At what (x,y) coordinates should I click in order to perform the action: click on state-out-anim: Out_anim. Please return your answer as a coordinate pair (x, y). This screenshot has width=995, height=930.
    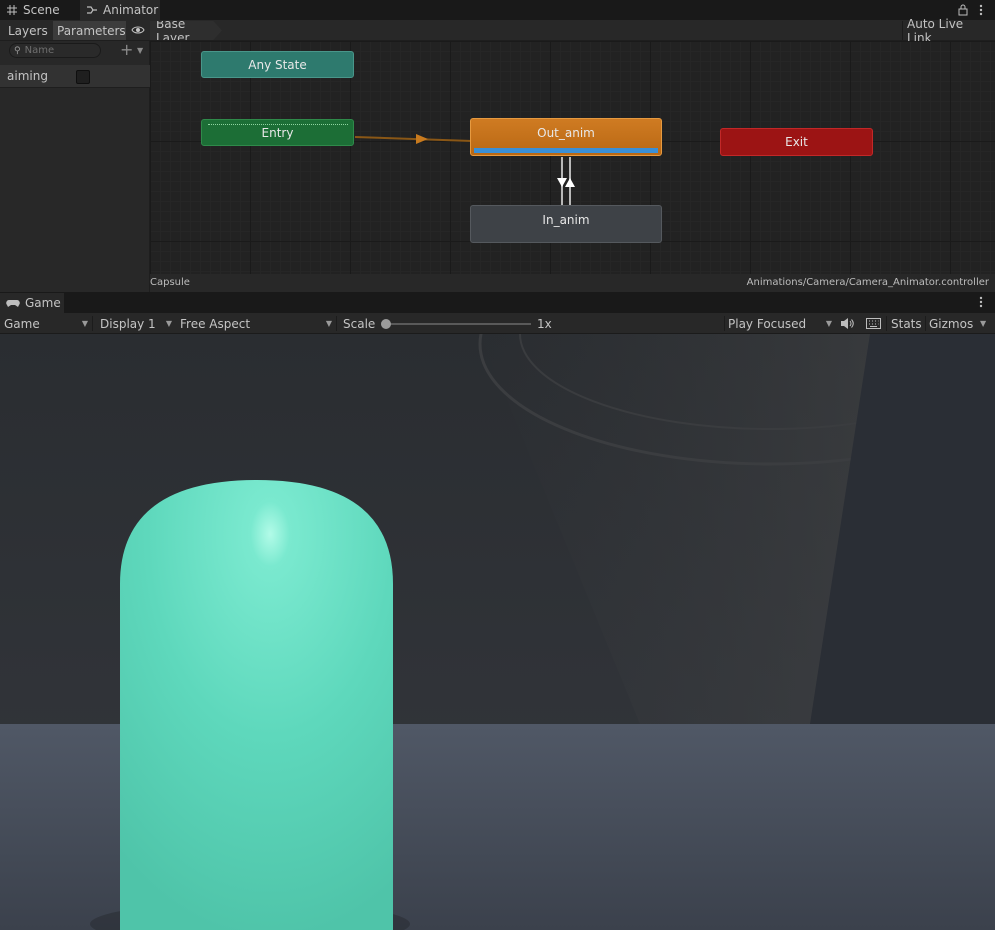
    Looking at the image, I should click on (566, 137).